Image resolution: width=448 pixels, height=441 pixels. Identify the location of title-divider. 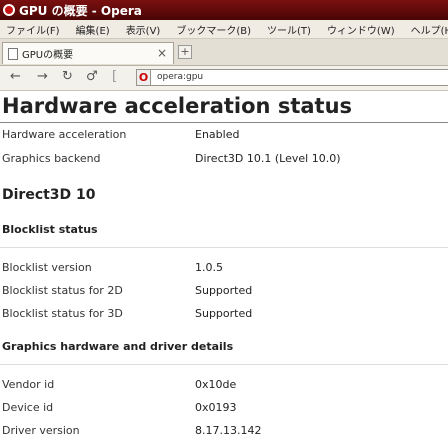
(224, 122).